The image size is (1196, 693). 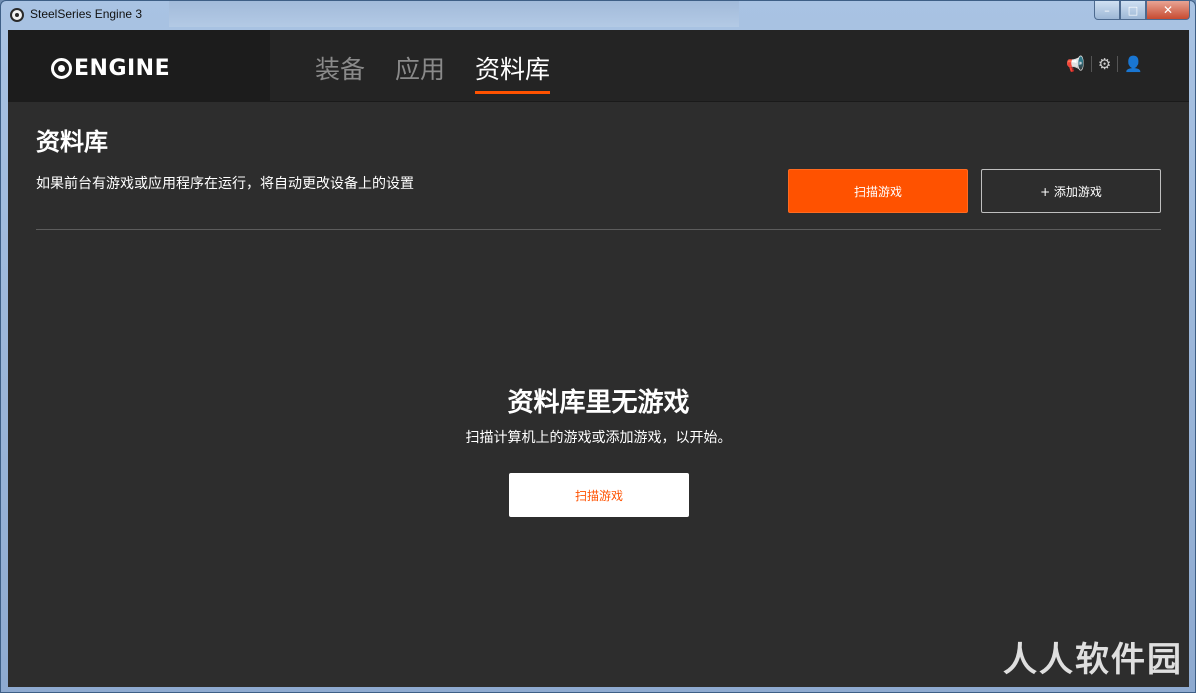 What do you see at coordinates (420, 71) in the screenshot?
I see `nav-tab-apps: 应用` at bounding box center [420, 71].